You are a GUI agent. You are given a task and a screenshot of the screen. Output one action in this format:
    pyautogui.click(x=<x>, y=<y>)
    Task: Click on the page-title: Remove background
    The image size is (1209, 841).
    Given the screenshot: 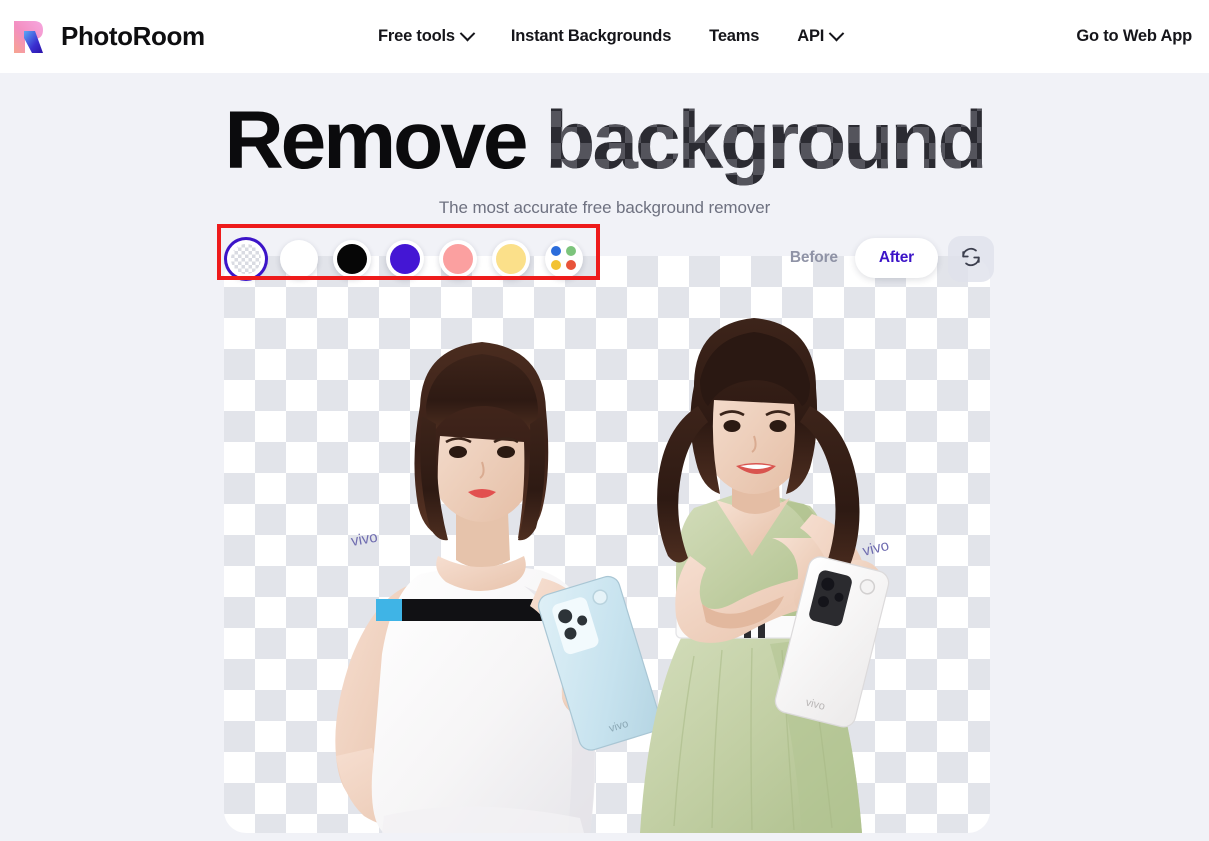 What is the action you would take?
    pyautogui.click(x=604, y=140)
    